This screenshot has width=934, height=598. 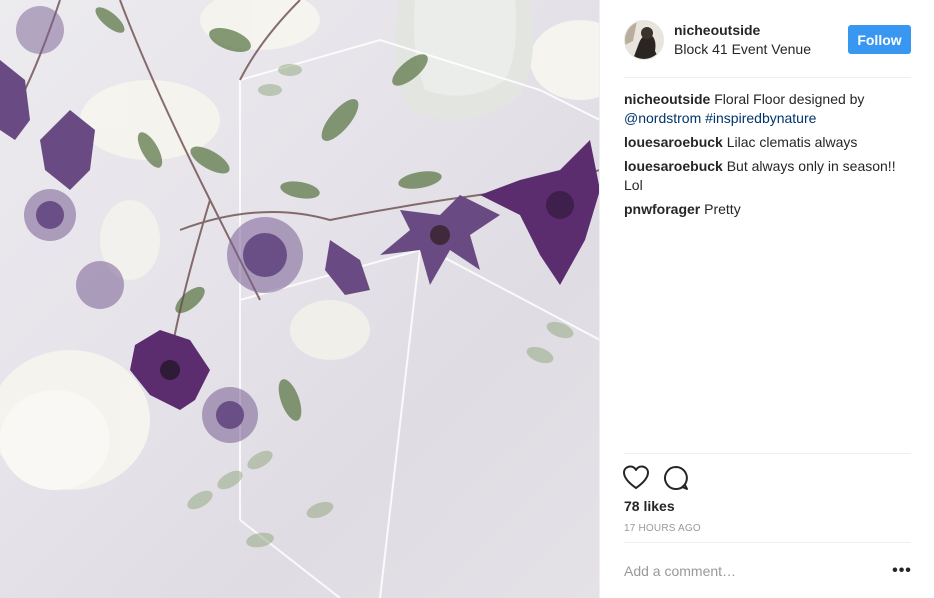 I want to click on more-options-icon: •••, so click(x=902, y=571).